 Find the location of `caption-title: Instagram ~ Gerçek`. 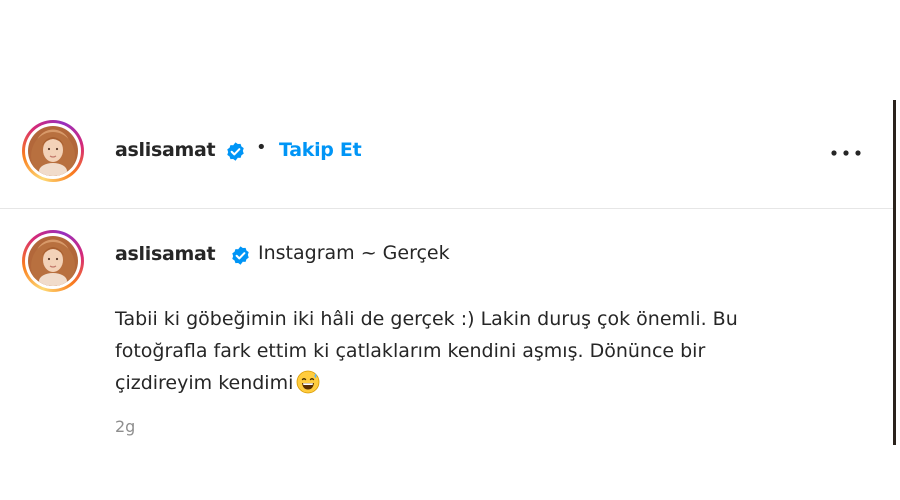

caption-title: Instagram ~ Gerçek is located at coordinates (354, 253).